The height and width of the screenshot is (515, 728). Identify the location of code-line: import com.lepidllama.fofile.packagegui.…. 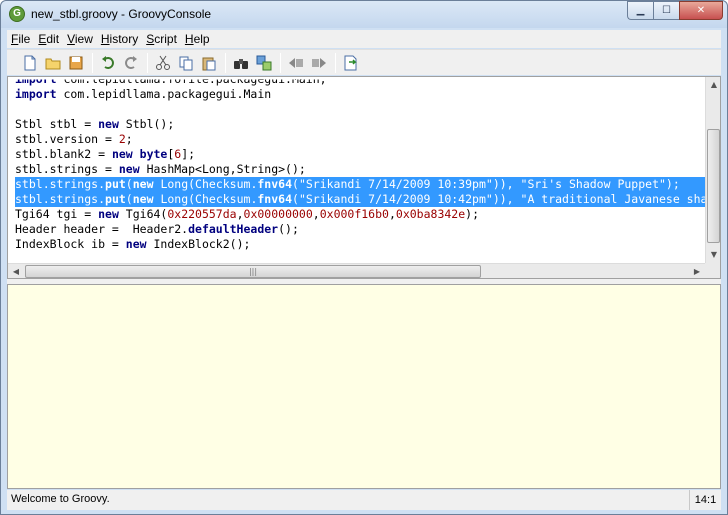
(360, 84).